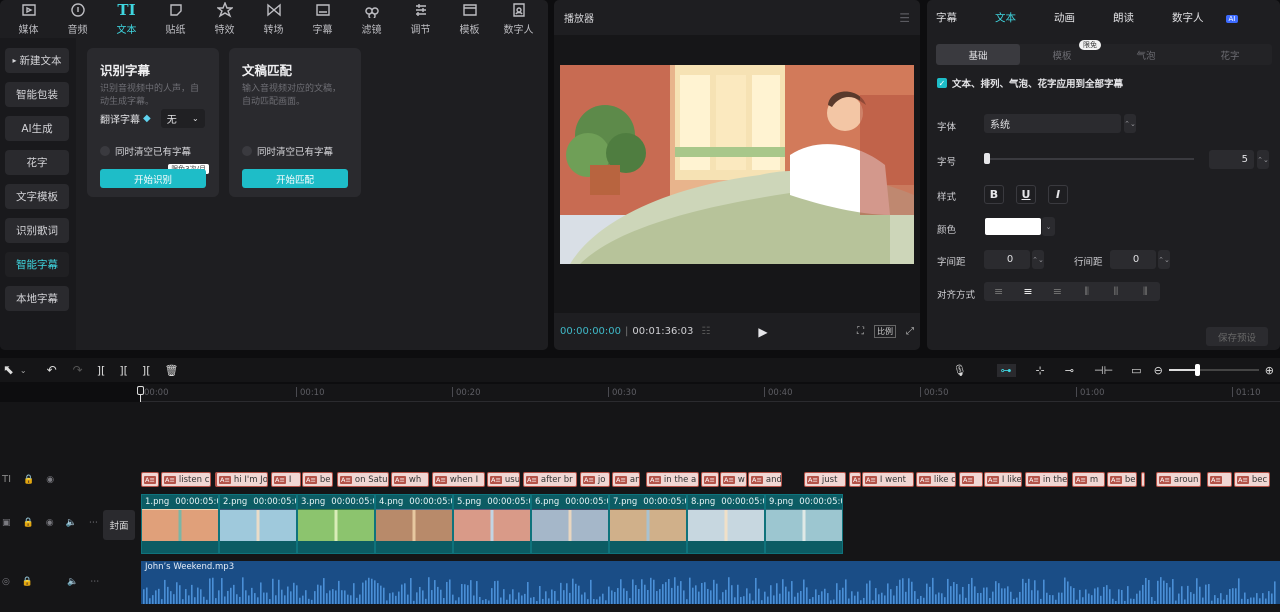  I want to click on font-spinner-icon: ⌃⌄, so click(1130, 123).